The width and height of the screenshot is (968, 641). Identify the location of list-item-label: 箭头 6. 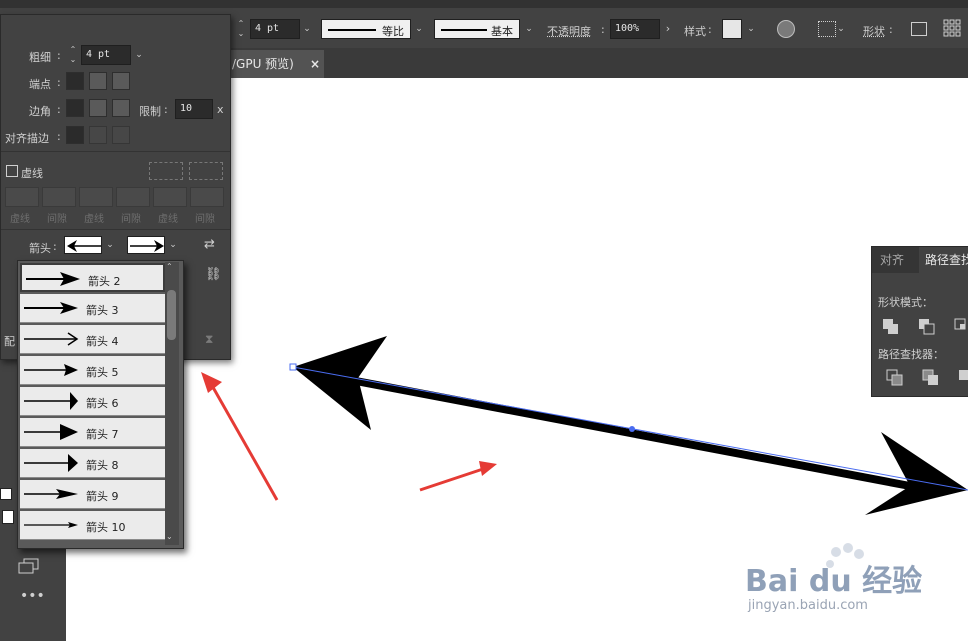
(102, 403).